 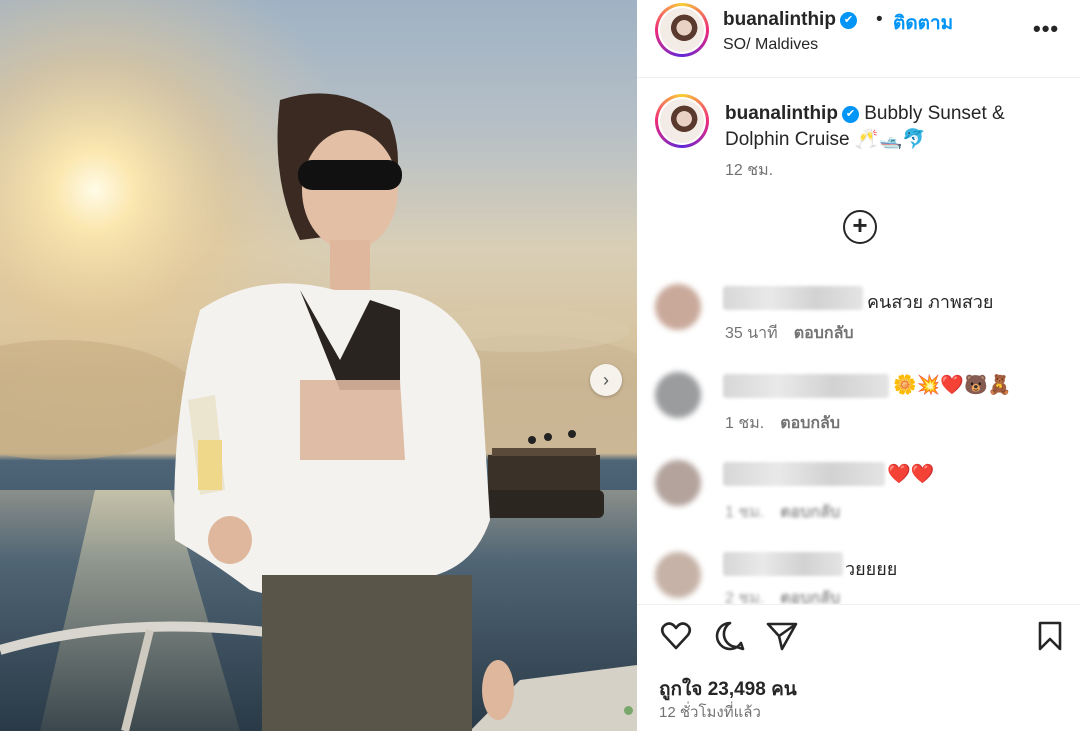 I want to click on author-username: buanalinthip ✔, so click(x=790, y=20).